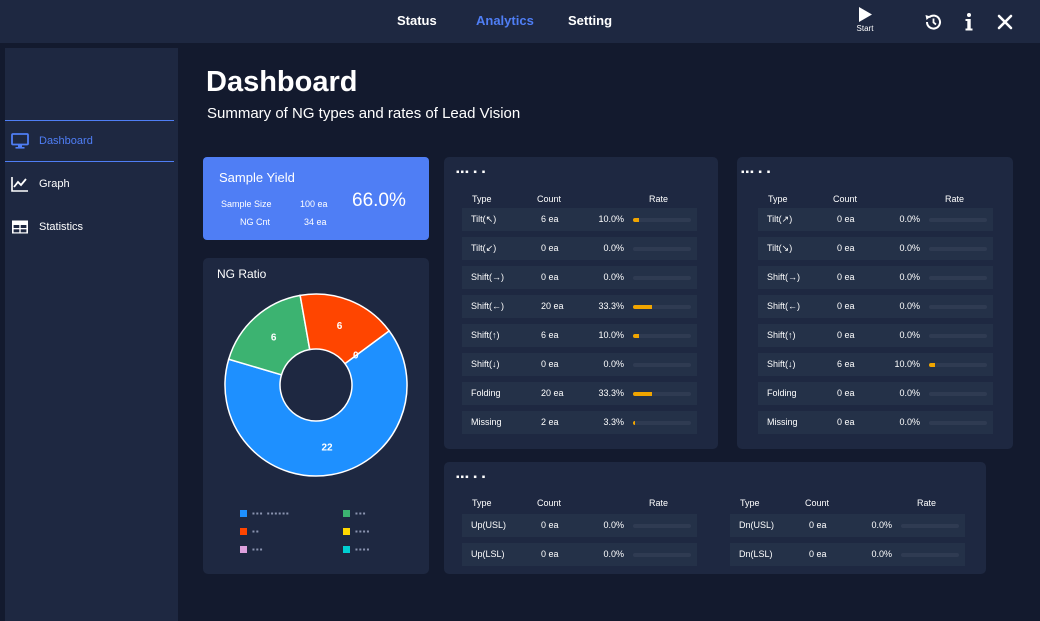 The image size is (1040, 621). What do you see at coordinates (969, 22) in the screenshot?
I see `info-icon` at bounding box center [969, 22].